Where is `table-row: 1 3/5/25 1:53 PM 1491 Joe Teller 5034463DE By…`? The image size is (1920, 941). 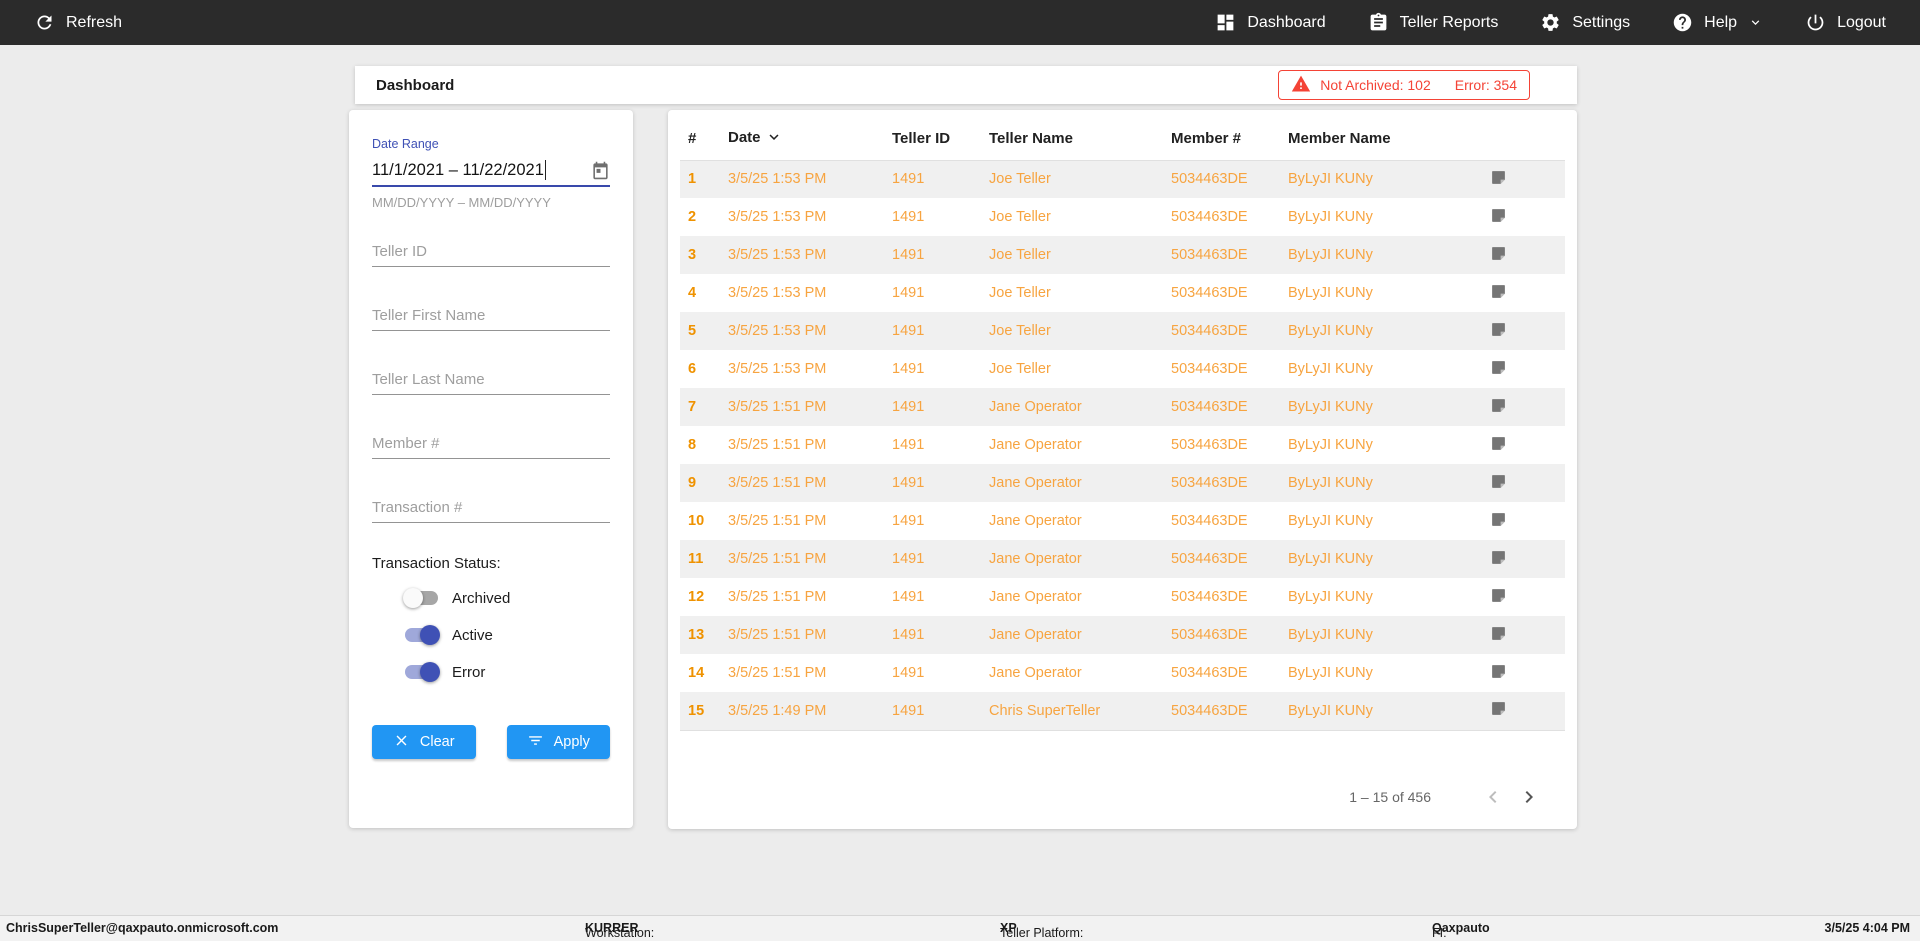 table-row: 1 3/5/25 1:53 PM 1491 Joe Teller 5034463DE By… is located at coordinates (1122, 179).